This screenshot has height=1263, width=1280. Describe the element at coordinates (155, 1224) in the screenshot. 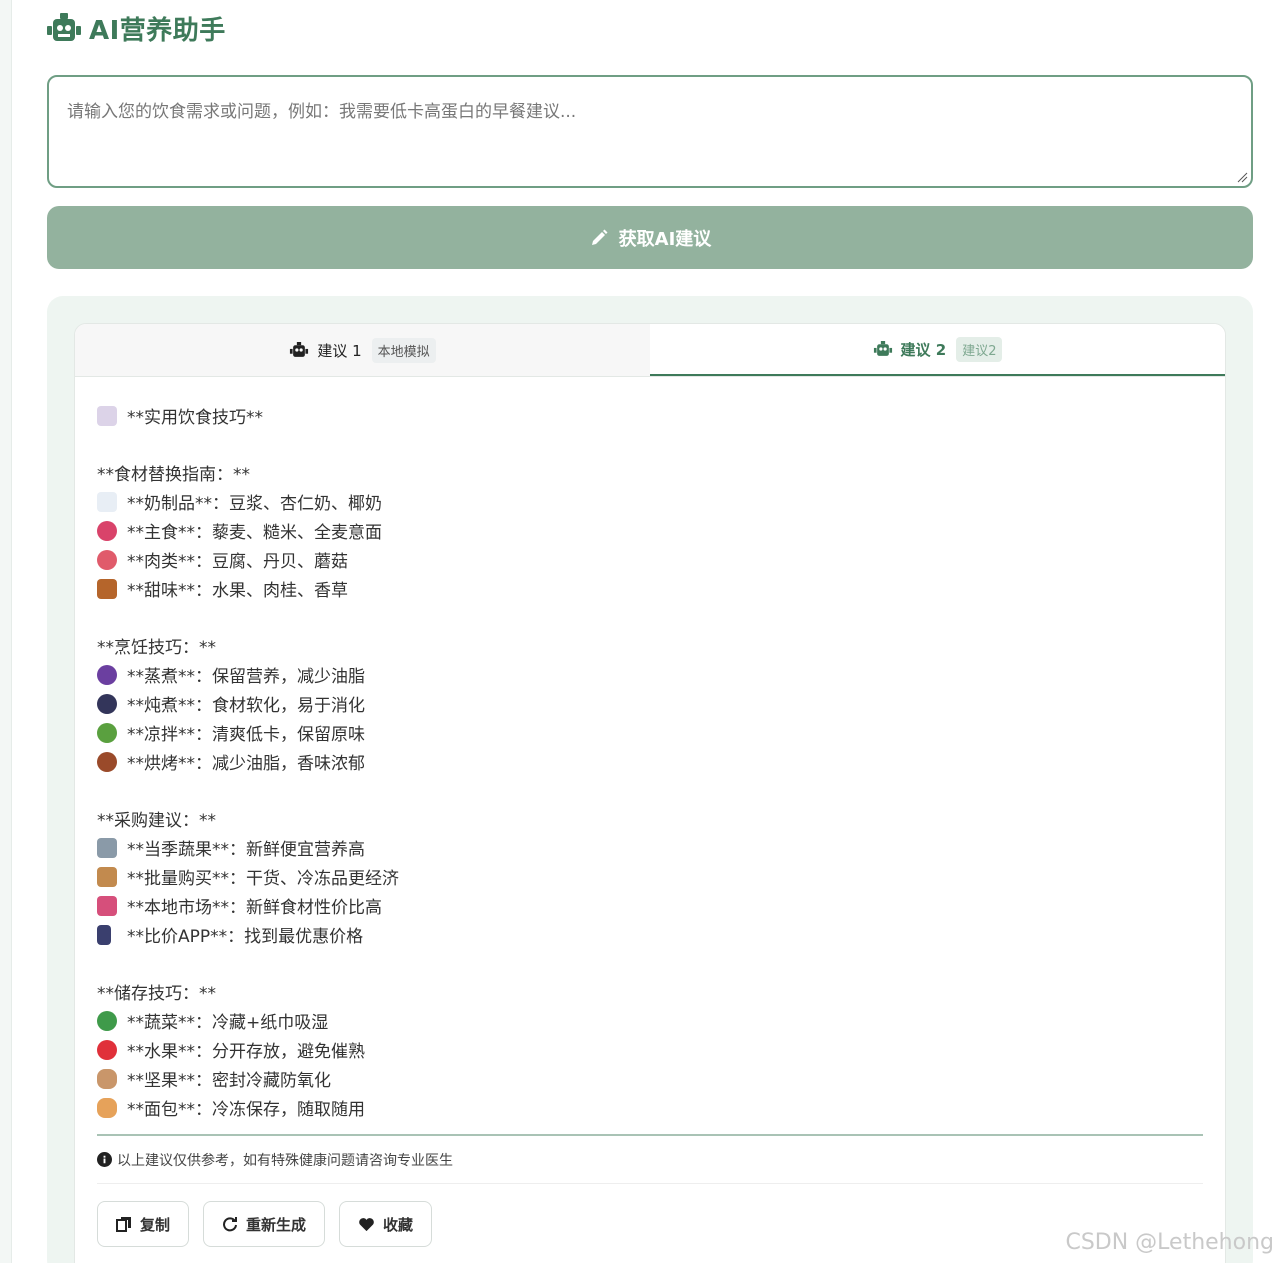

I see `copy-label: 复制` at that location.